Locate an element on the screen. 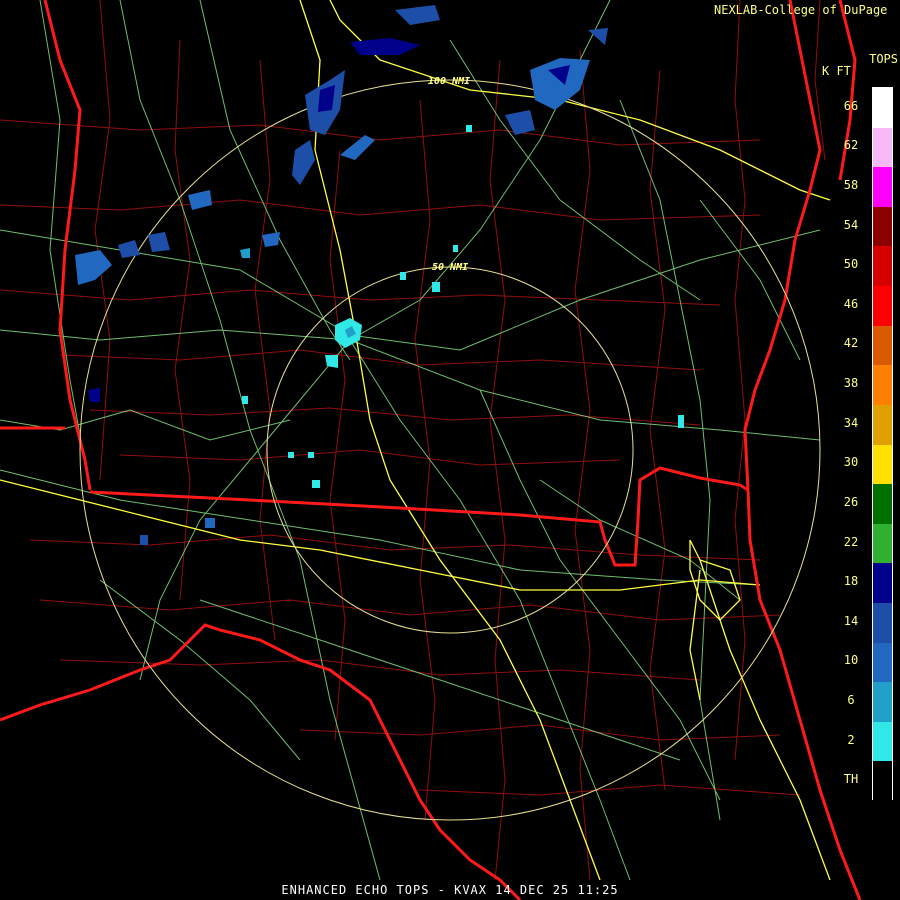  legend-label: 2 is located at coordinates (851, 739).